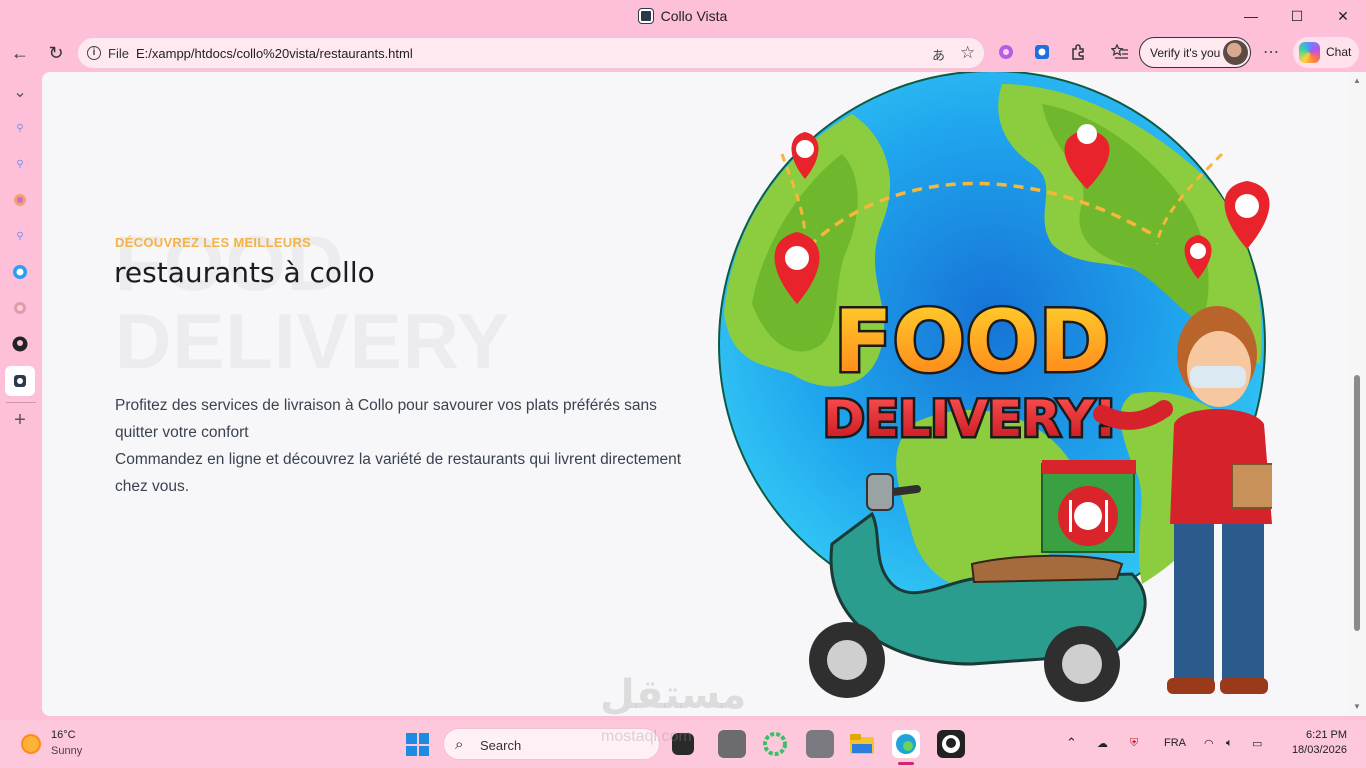 The height and width of the screenshot is (768, 1366). I want to click on window-title-text: Collo Vista, so click(694, 16).